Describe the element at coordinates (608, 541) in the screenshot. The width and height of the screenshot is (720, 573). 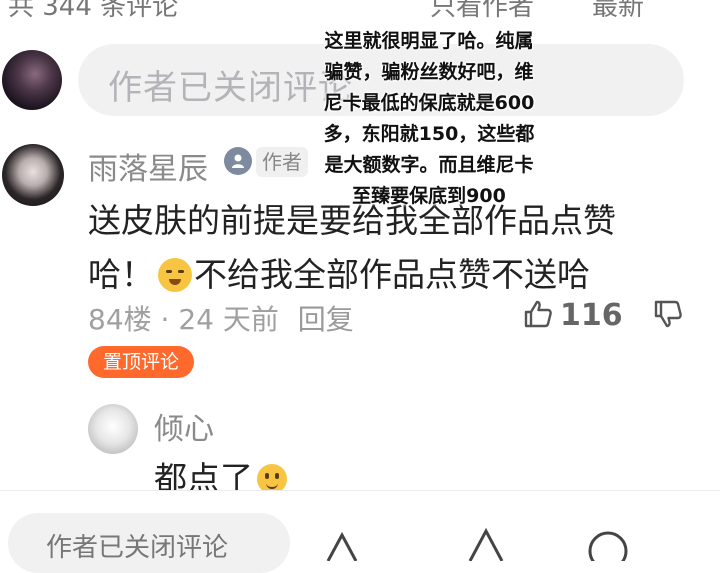
I see `comment-bubble-icon` at that location.